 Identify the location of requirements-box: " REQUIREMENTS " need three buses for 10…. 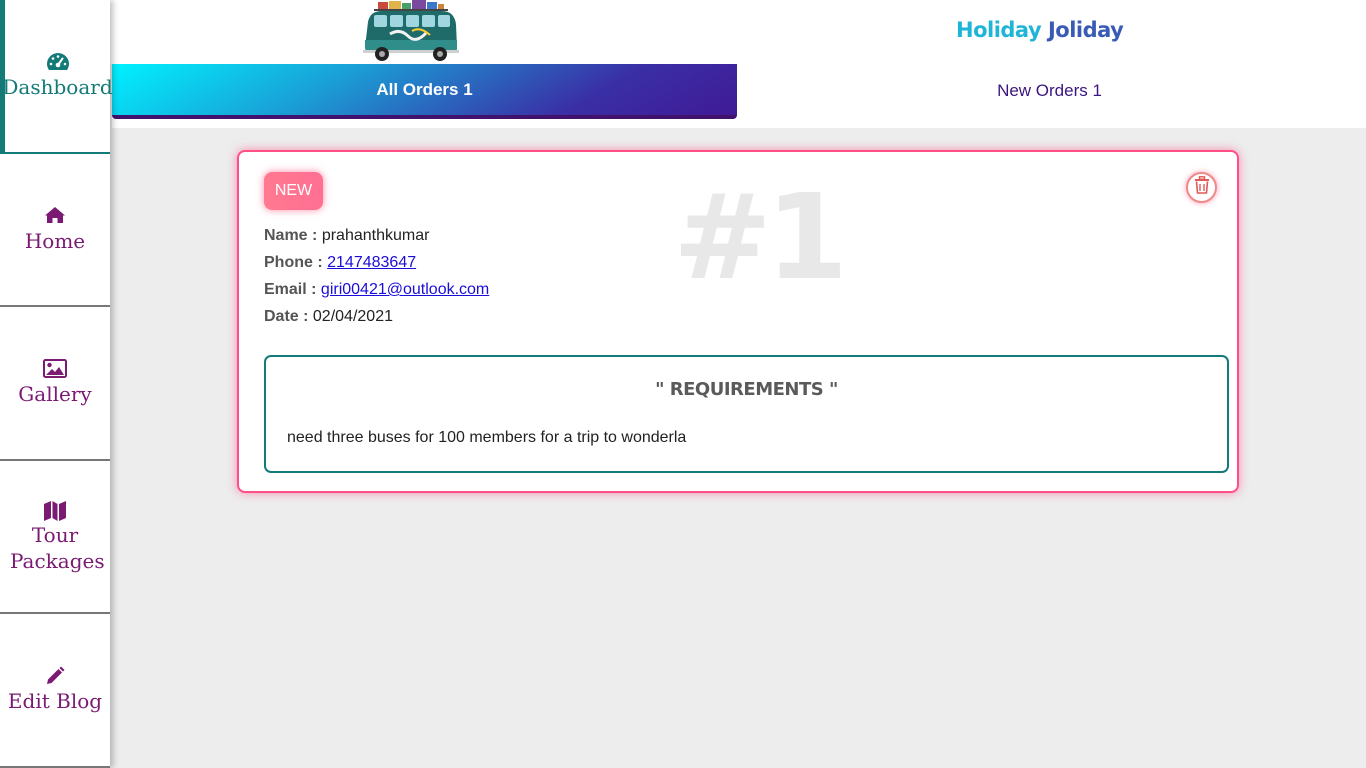
(746, 414).